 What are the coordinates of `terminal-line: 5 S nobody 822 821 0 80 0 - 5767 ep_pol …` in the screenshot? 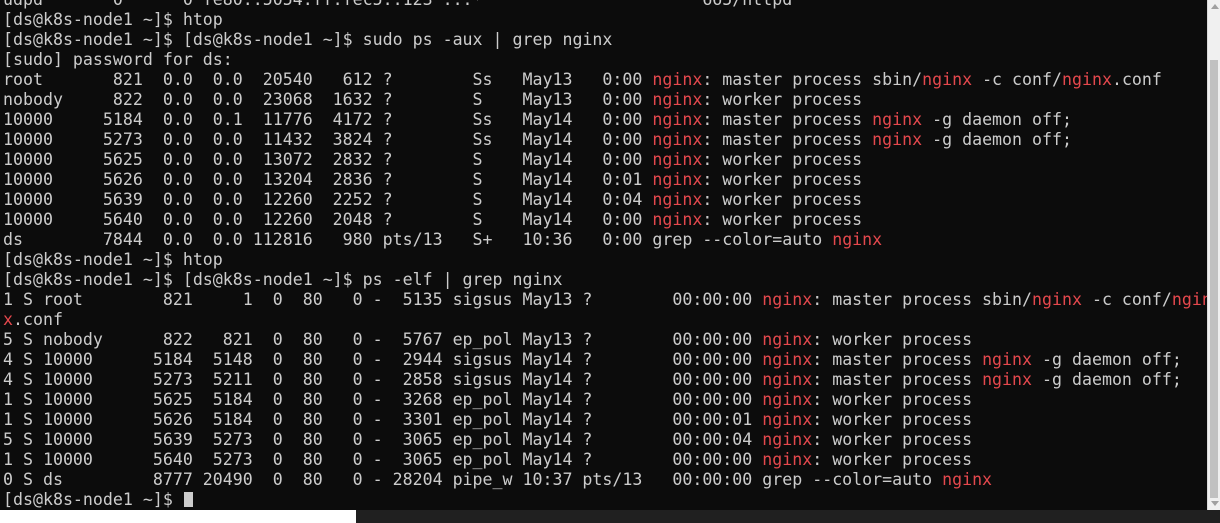 It's located at (605, 340).